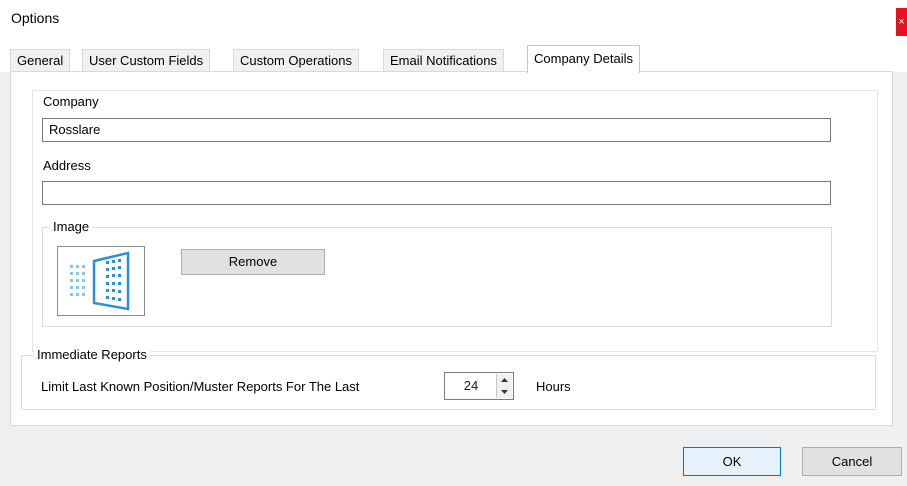 The image size is (907, 486). Describe the element at coordinates (732, 461) in the screenshot. I see `ok-button: OK` at that location.